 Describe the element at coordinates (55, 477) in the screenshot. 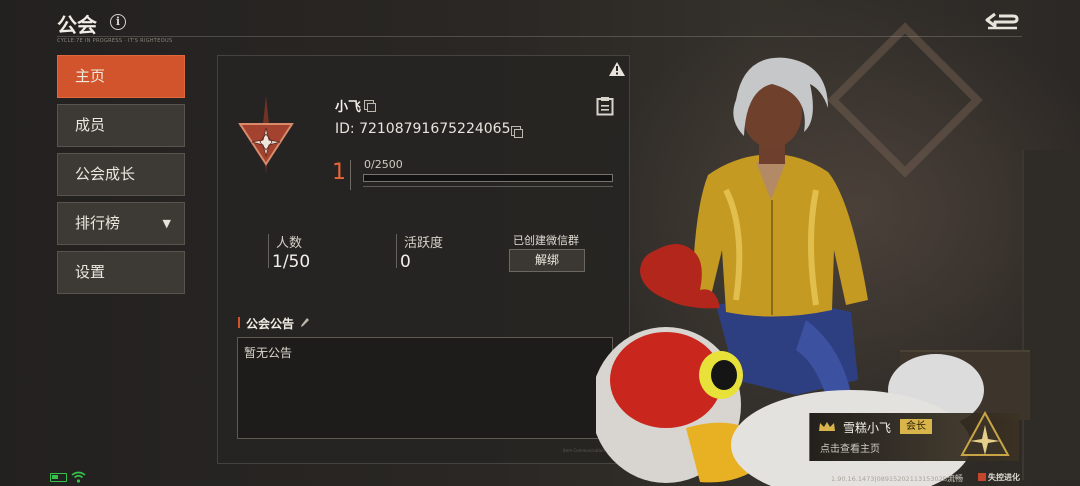

I see `battery-level` at that location.